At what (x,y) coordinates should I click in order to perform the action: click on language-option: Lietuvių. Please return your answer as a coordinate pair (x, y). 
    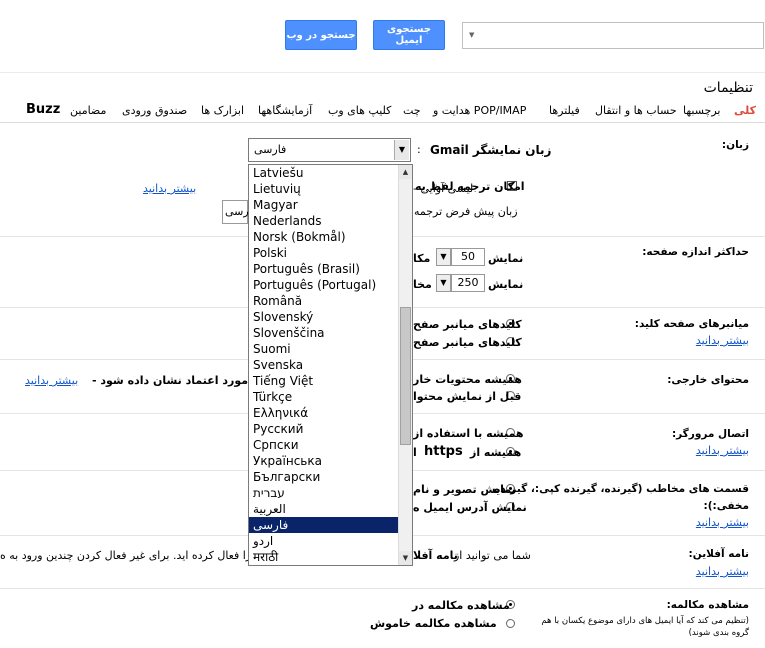
    Looking at the image, I should click on (330, 189).